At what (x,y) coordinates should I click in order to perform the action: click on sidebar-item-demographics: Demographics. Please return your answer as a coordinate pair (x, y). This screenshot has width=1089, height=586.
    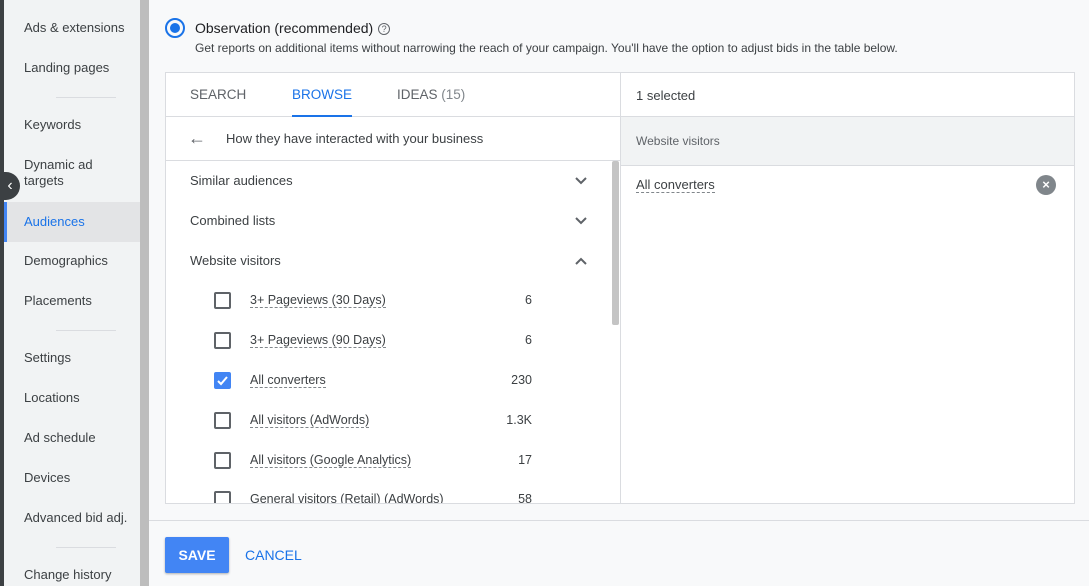
    Looking at the image, I should click on (72, 261).